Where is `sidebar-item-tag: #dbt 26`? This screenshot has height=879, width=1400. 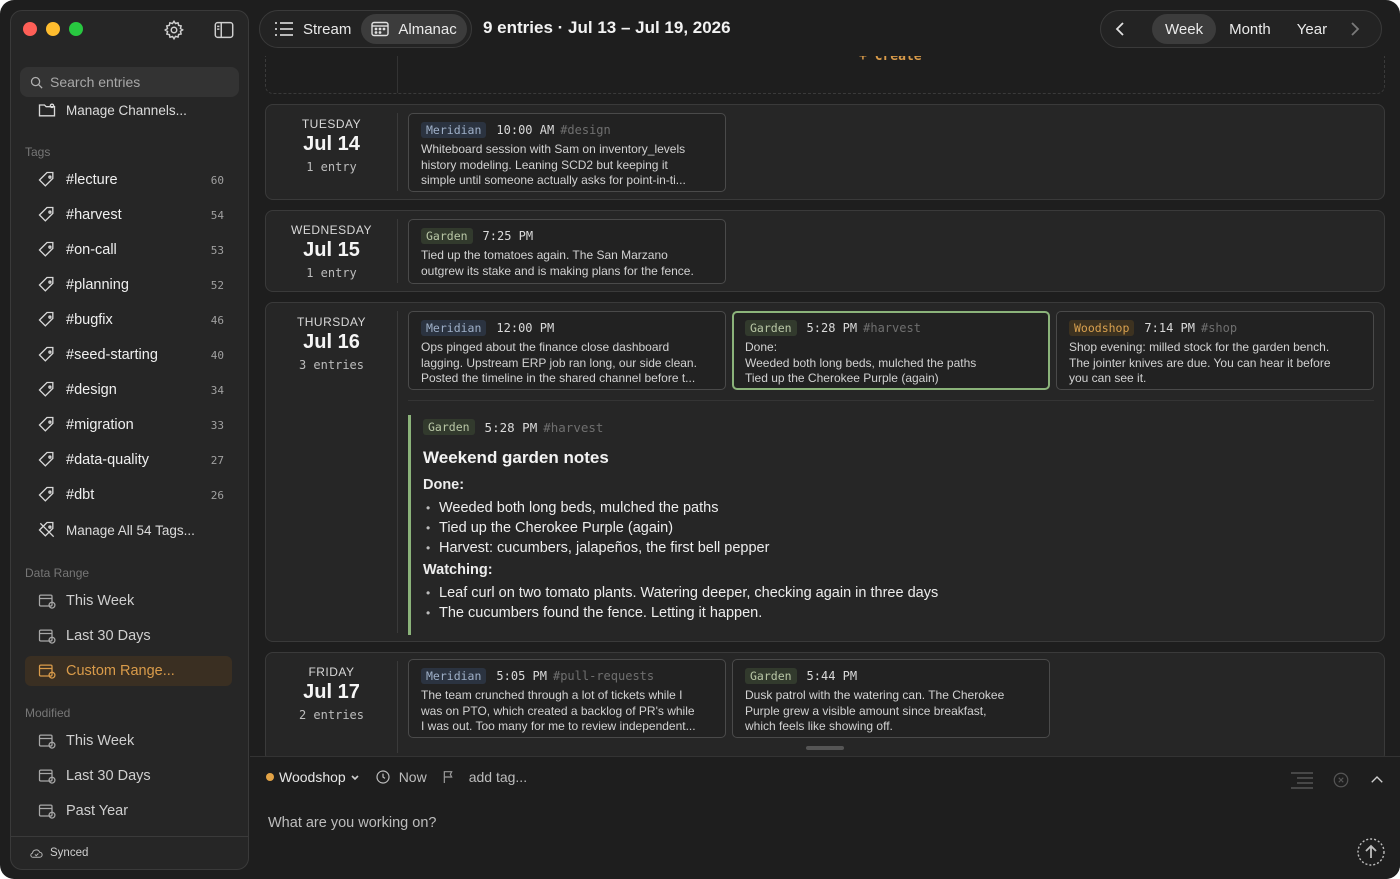 sidebar-item-tag: #dbt 26 is located at coordinates (129, 495).